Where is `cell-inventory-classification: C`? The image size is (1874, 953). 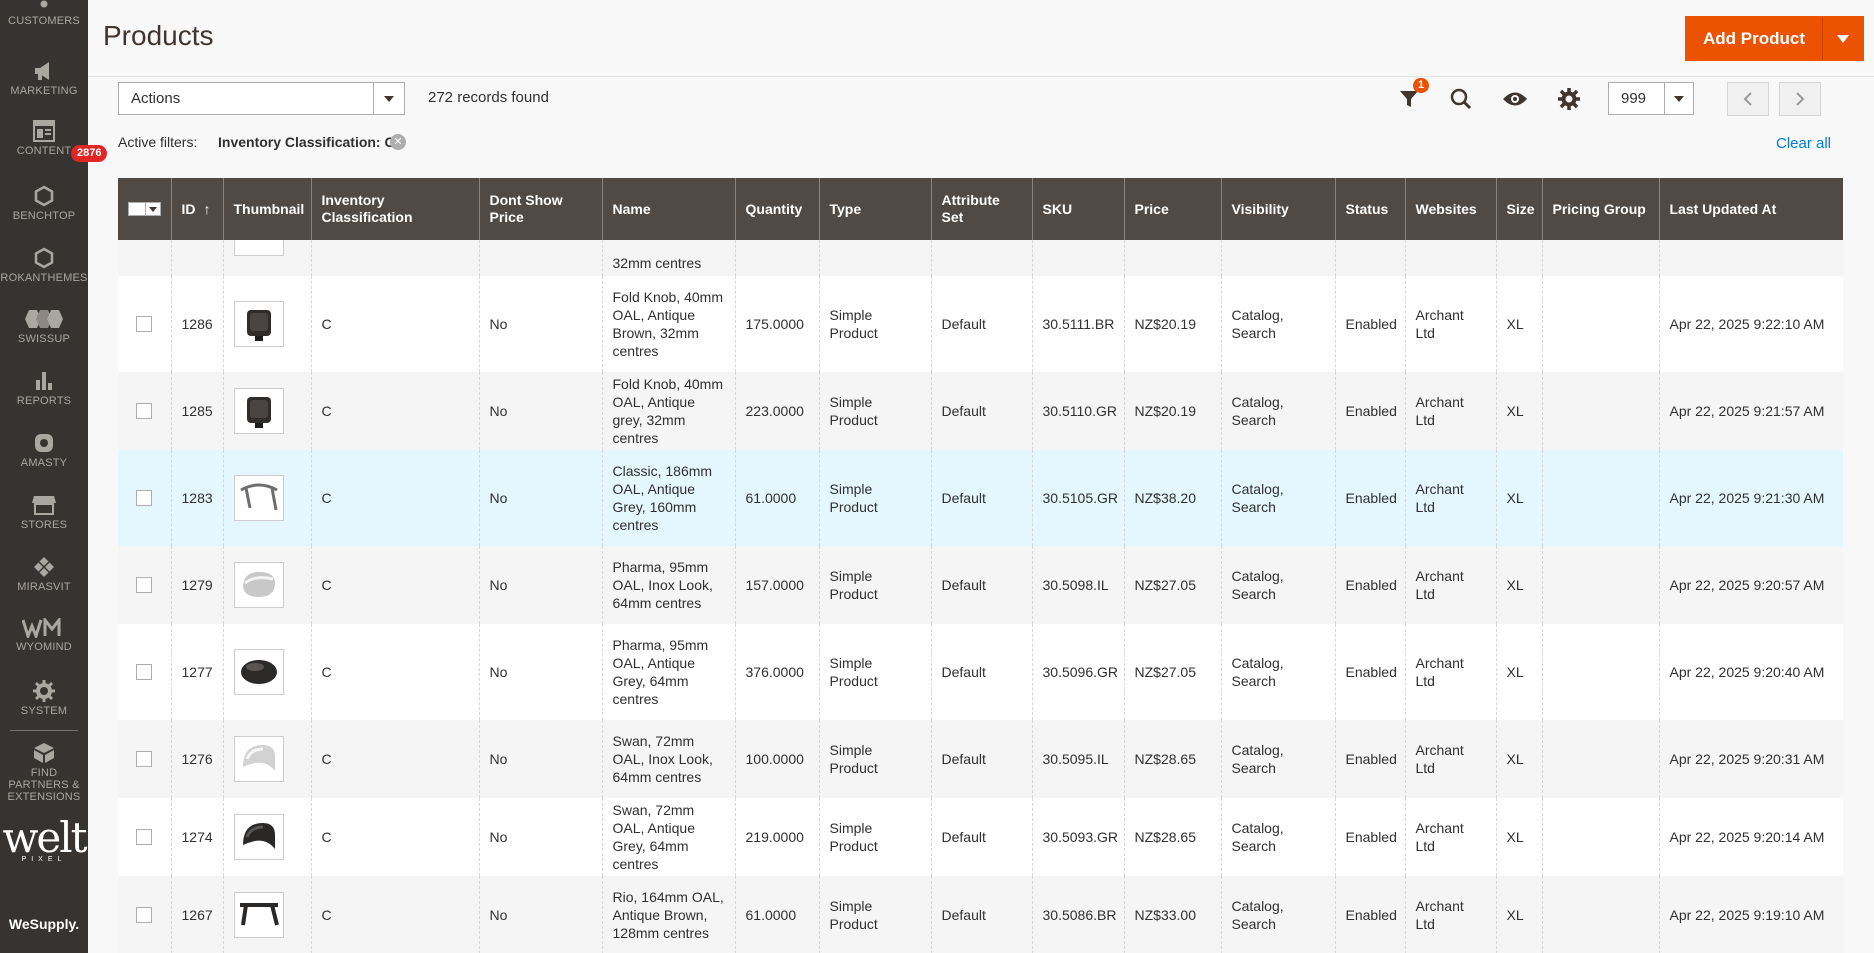
cell-inventory-classification: C is located at coordinates (394, 914).